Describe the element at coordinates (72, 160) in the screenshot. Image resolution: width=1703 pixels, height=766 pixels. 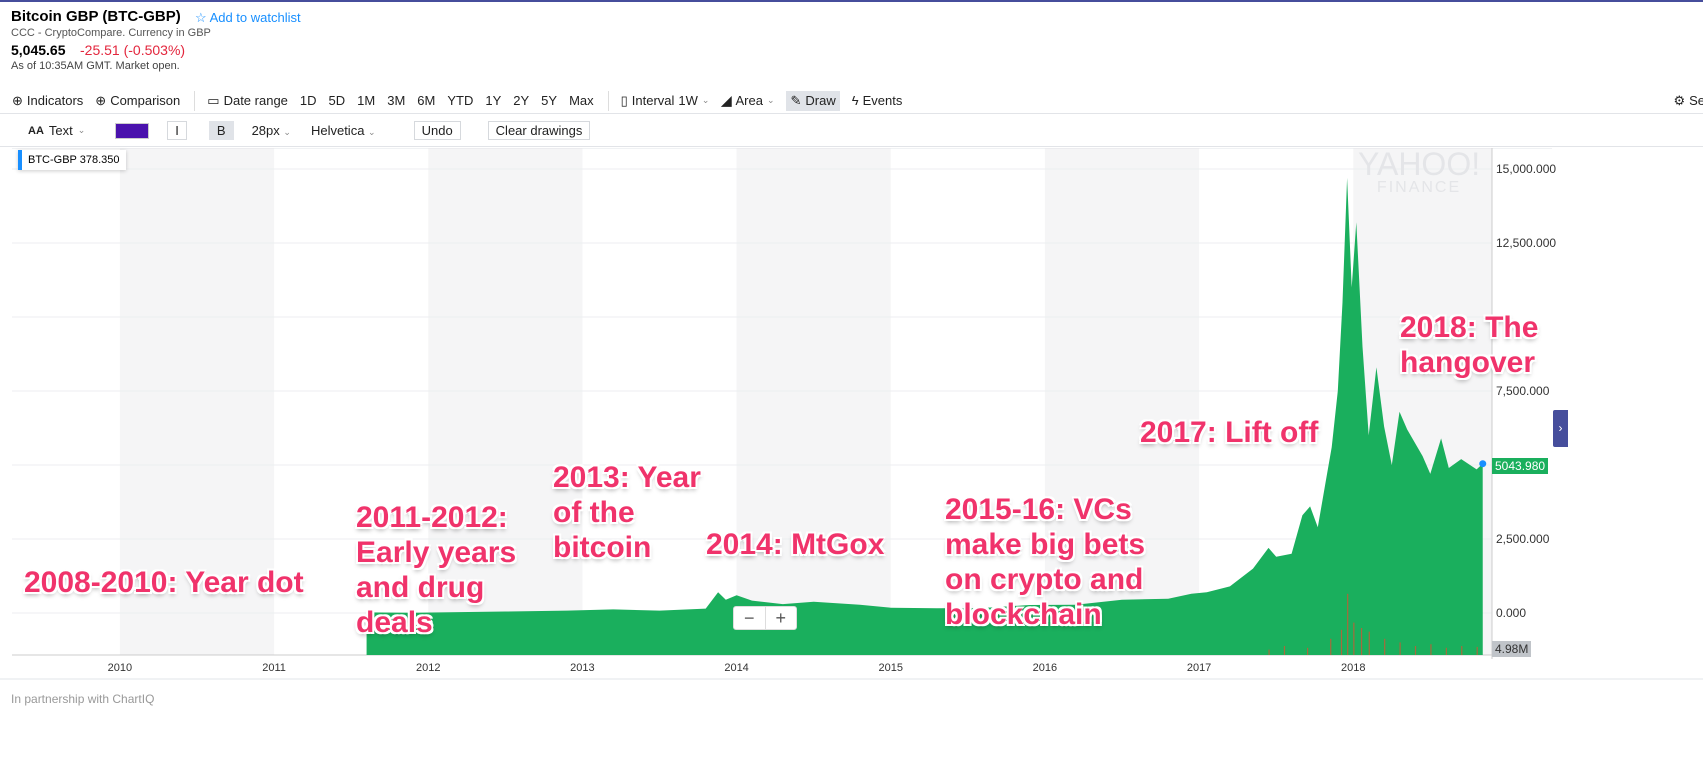
I see `series-tooltip: BTC-GBP 378.350` at that location.